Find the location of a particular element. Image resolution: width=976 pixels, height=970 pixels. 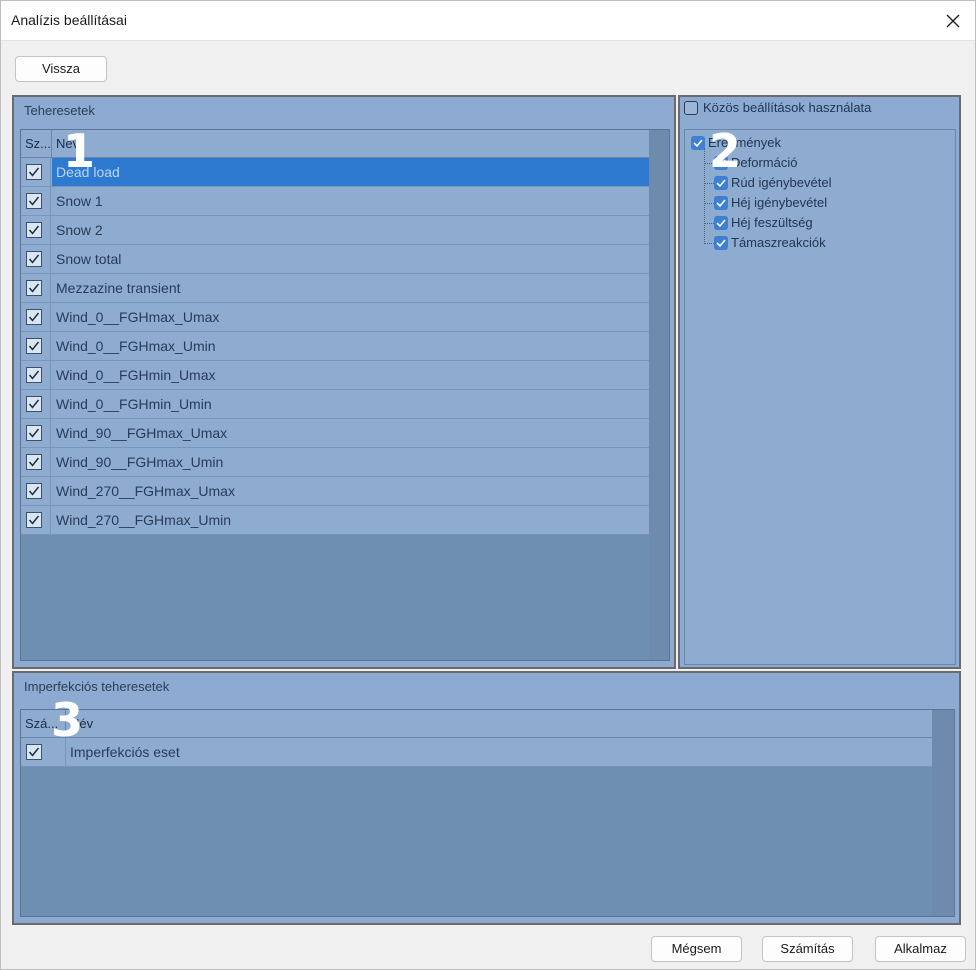

table-row: Wind_90__FGHmax_Umax is located at coordinates (335, 433).